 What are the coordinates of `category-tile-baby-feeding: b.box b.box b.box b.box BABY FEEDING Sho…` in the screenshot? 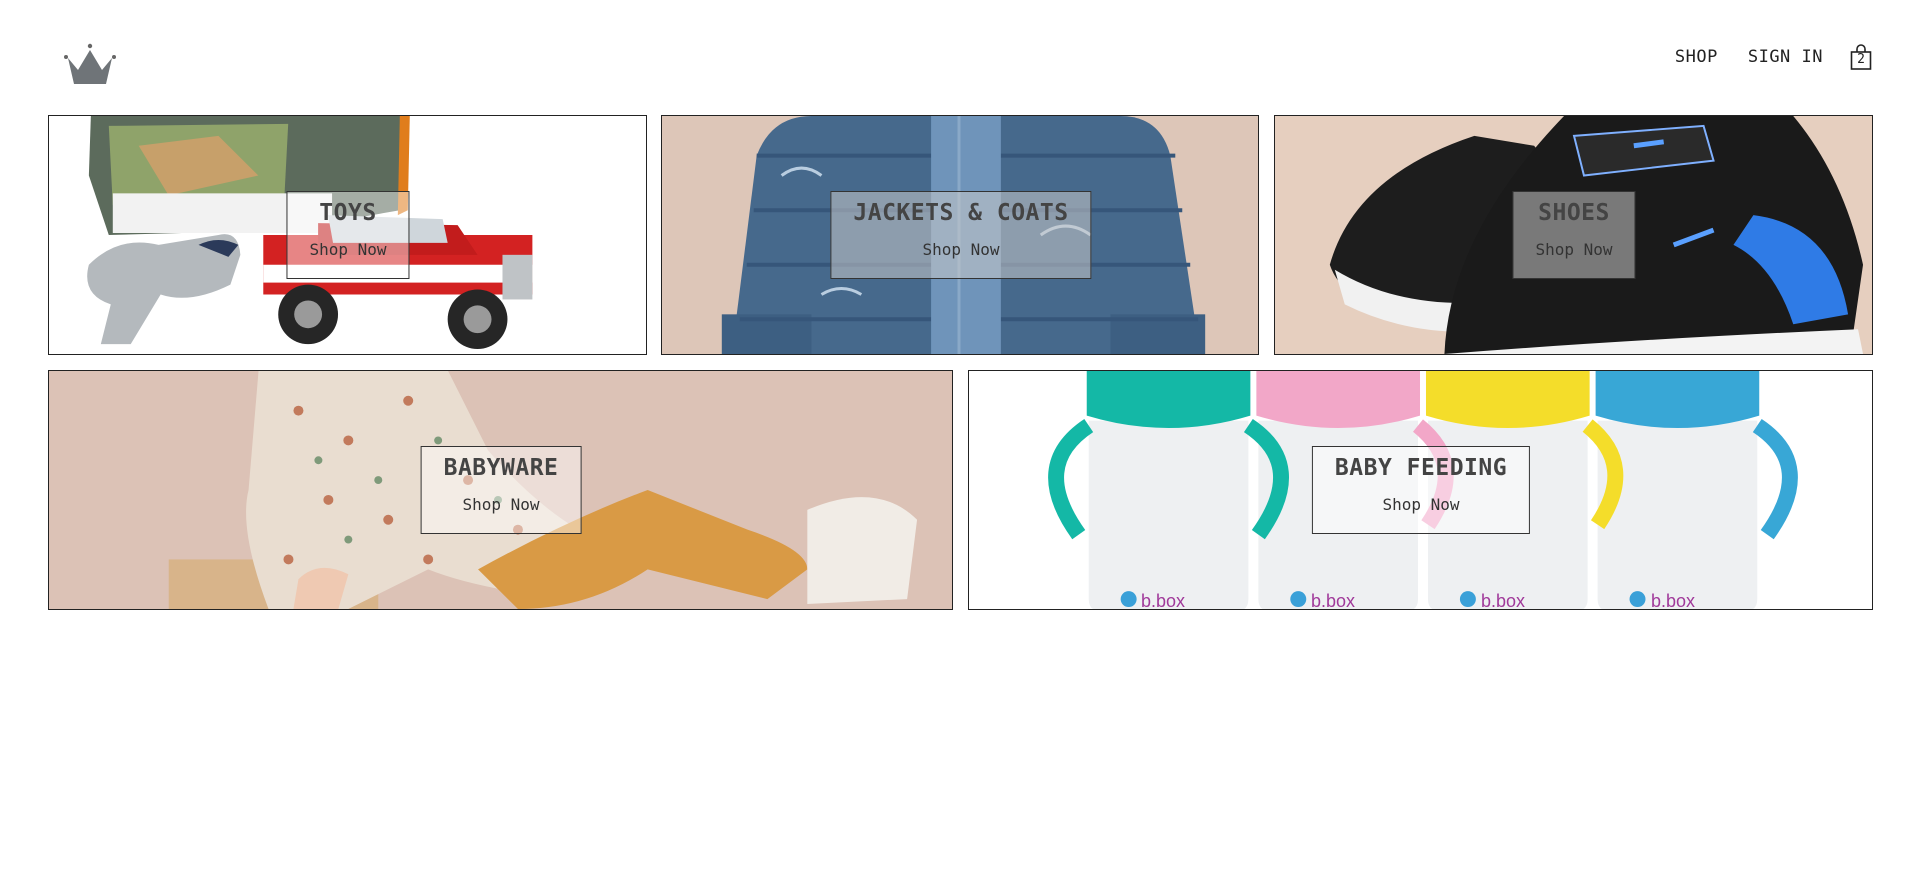 It's located at (1420, 490).